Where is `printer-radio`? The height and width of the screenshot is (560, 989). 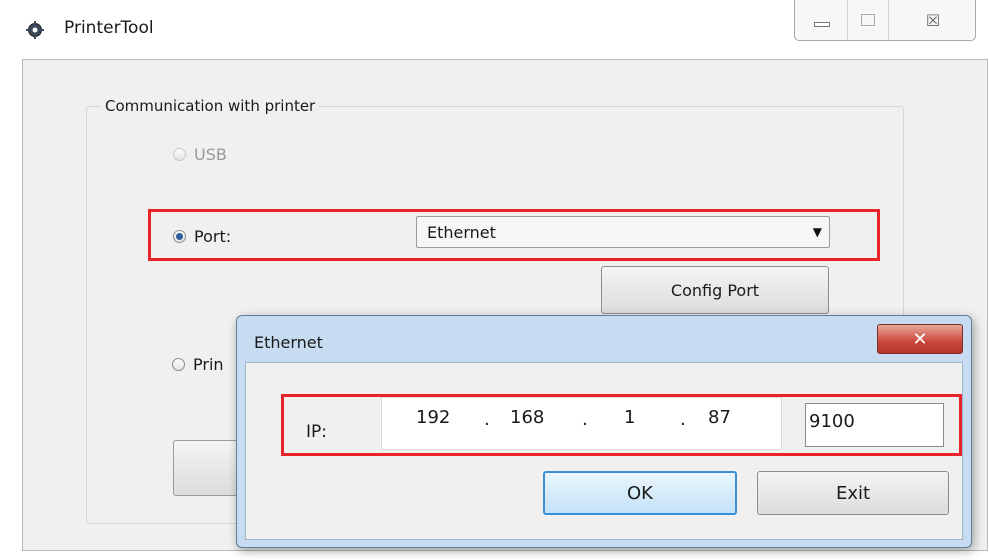
printer-radio is located at coordinates (178, 364).